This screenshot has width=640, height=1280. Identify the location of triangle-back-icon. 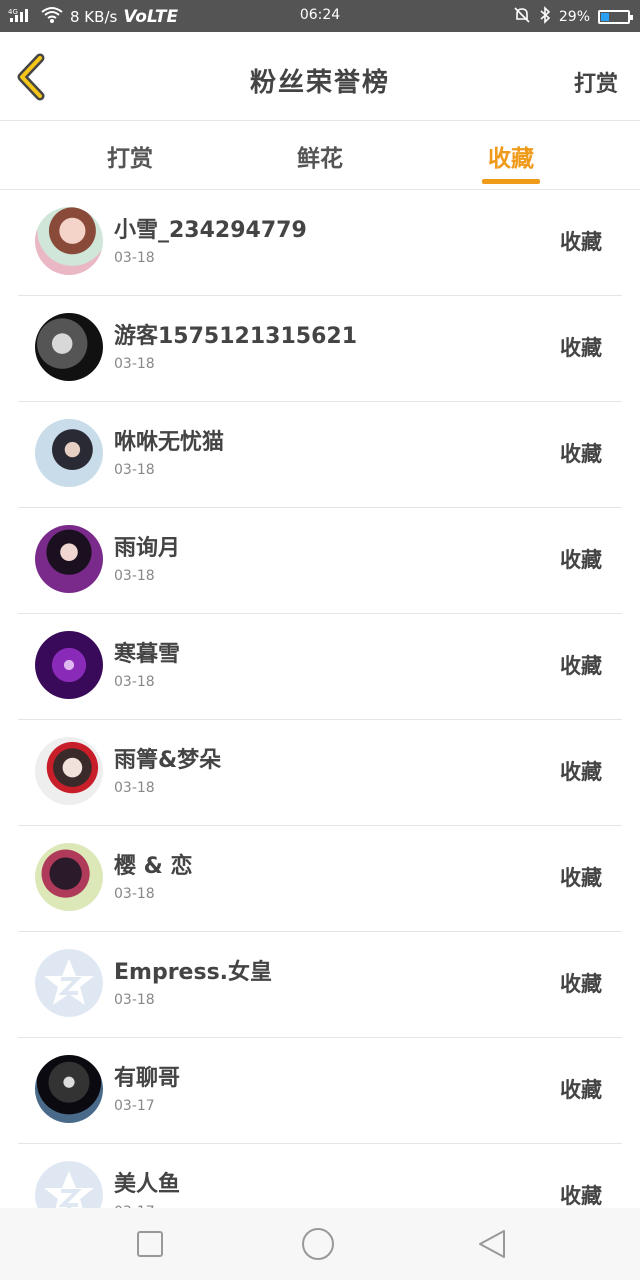
(492, 1244).